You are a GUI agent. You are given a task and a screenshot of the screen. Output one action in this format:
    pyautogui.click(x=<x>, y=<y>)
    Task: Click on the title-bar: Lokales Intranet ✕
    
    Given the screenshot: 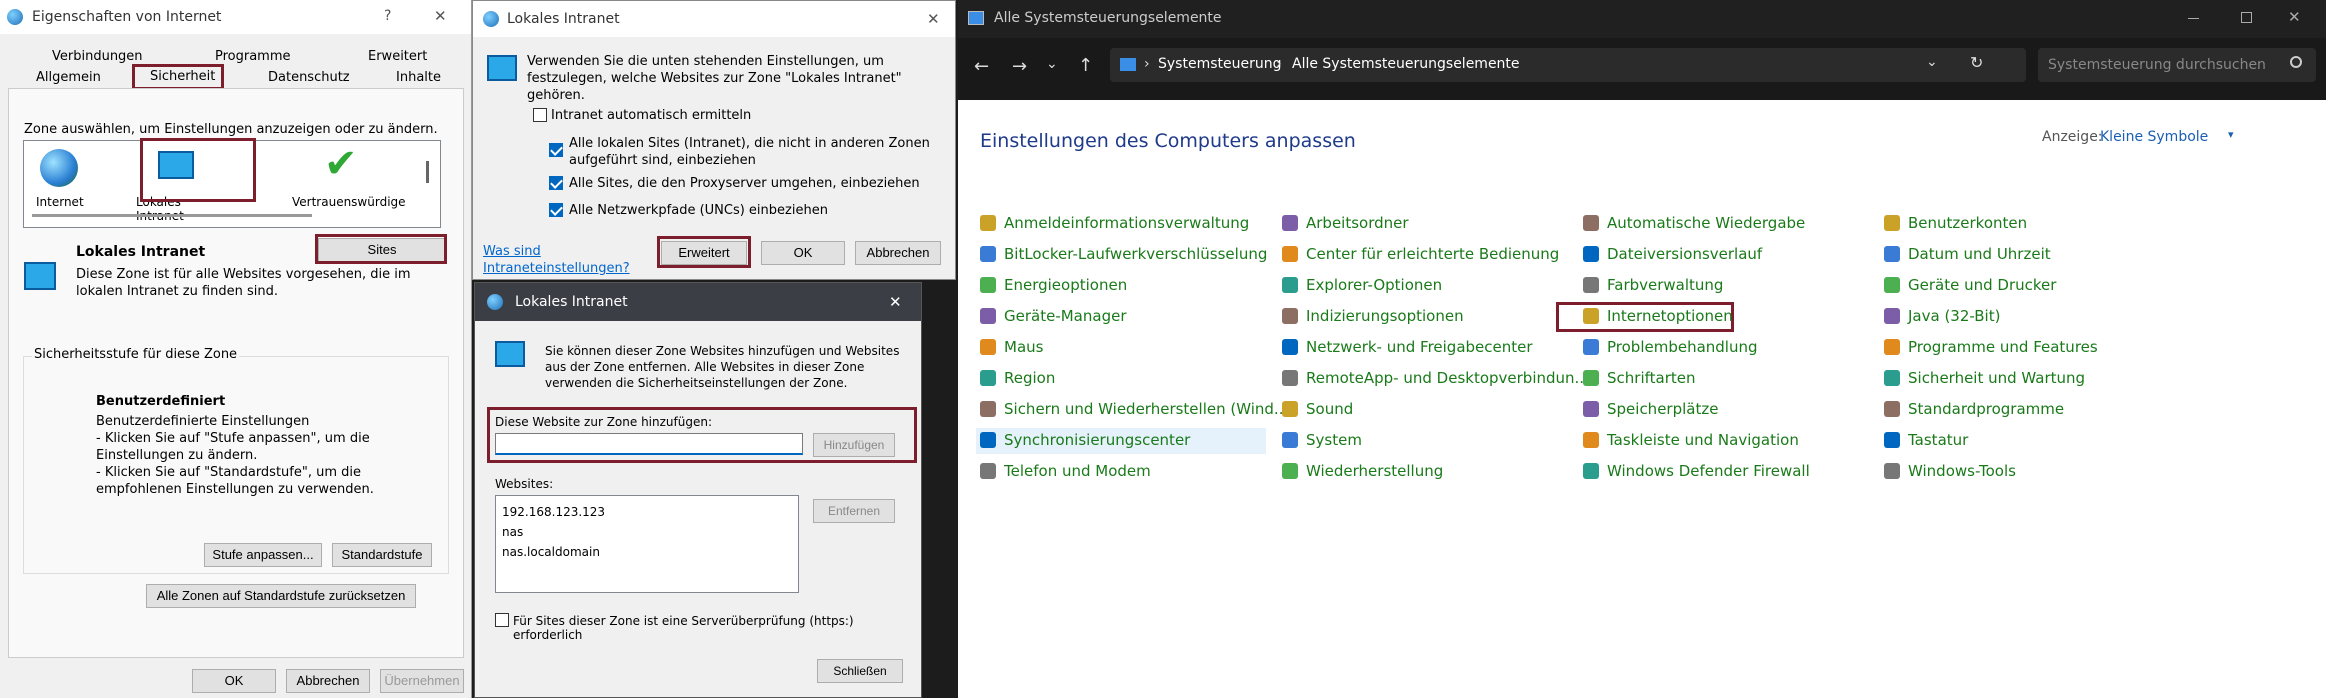 What is the action you would take?
    pyautogui.click(x=698, y=302)
    